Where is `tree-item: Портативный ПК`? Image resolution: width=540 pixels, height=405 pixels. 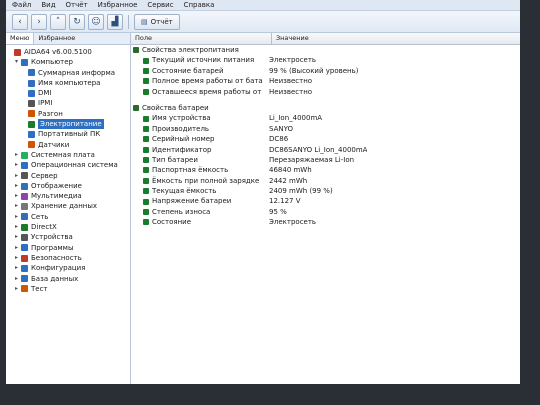 tree-item: Портативный ПК is located at coordinates (68, 134).